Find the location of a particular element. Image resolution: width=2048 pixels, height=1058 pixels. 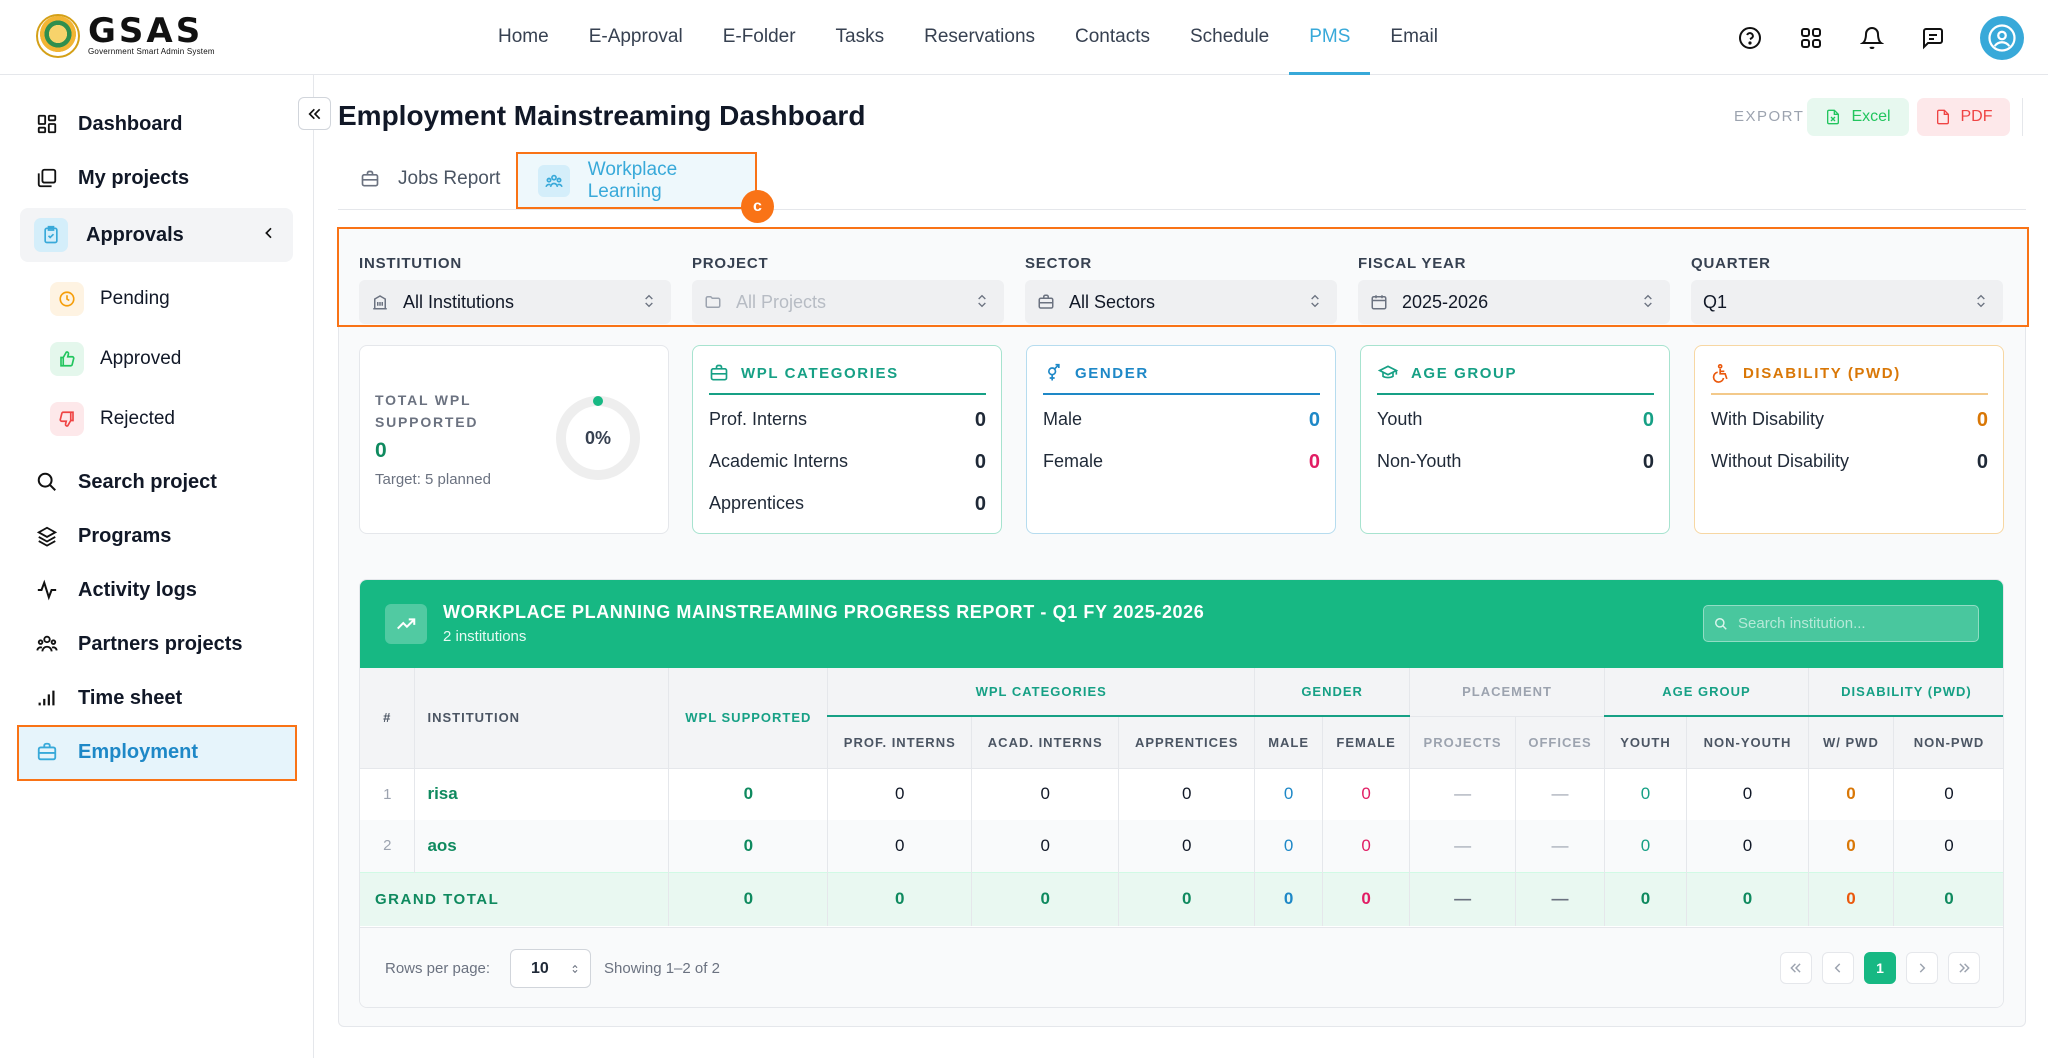

collapse-sidebar-button is located at coordinates (314, 113).